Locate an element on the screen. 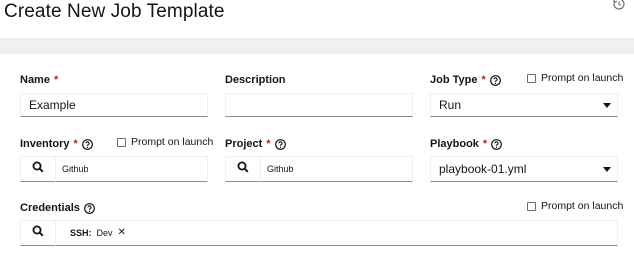 The height and width of the screenshot is (253, 634). inventory-label: Inventory * is located at coordinates (56, 144).